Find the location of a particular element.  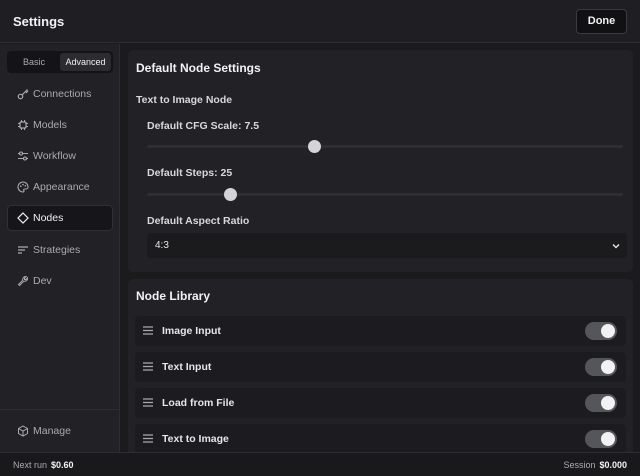

mode-switch: Basic Advanced is located at coordinates (60, 62).